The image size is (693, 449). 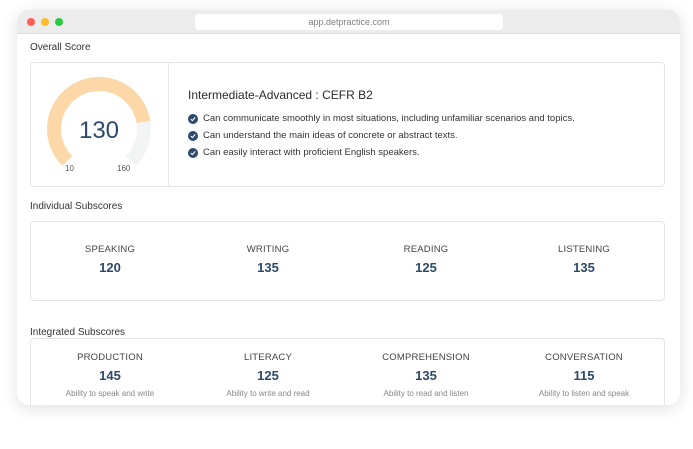 I want to click on address-bar: app.detpractice.com, so click(x=349, y=22).